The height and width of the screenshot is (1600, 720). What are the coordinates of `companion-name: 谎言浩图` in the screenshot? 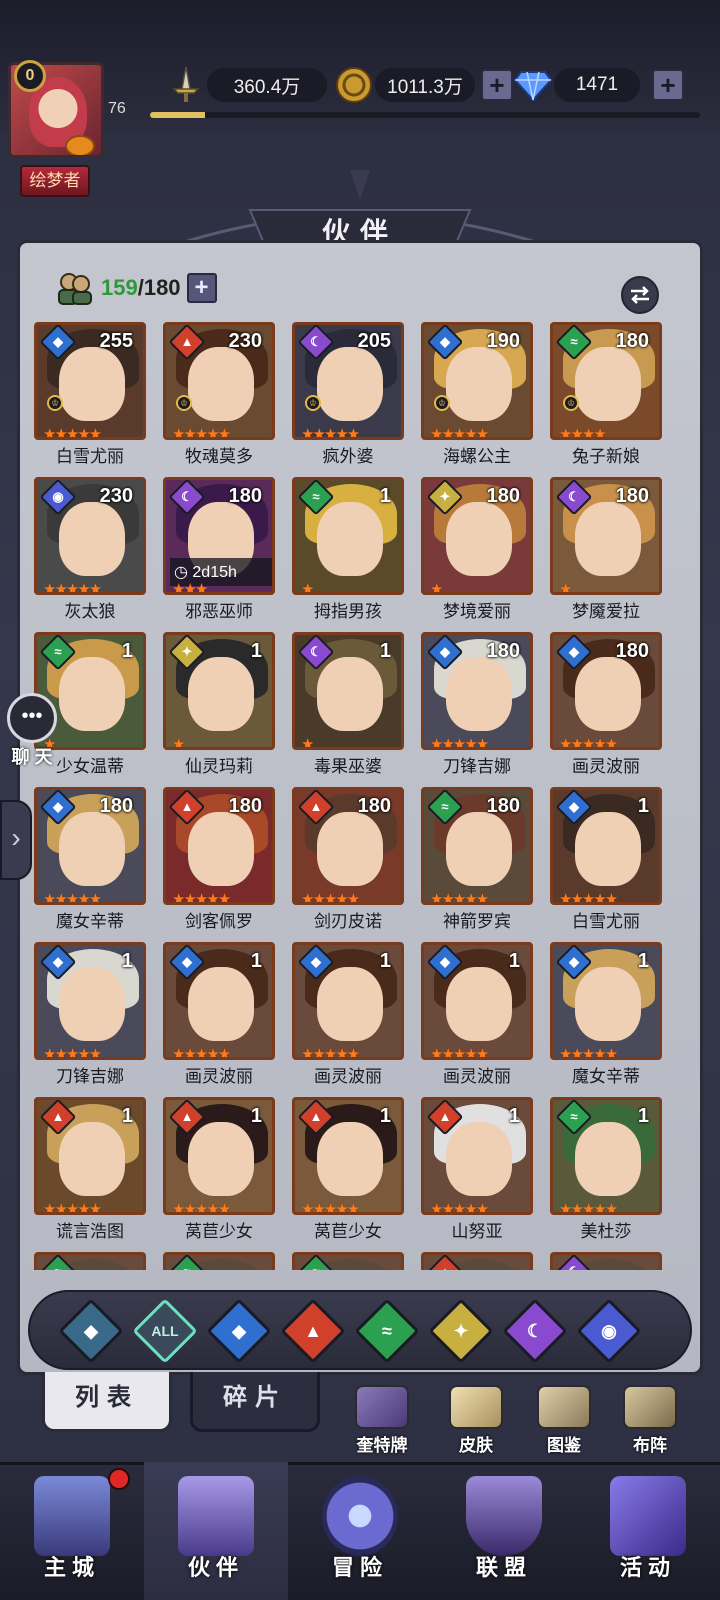 It's located at (90, 1231).